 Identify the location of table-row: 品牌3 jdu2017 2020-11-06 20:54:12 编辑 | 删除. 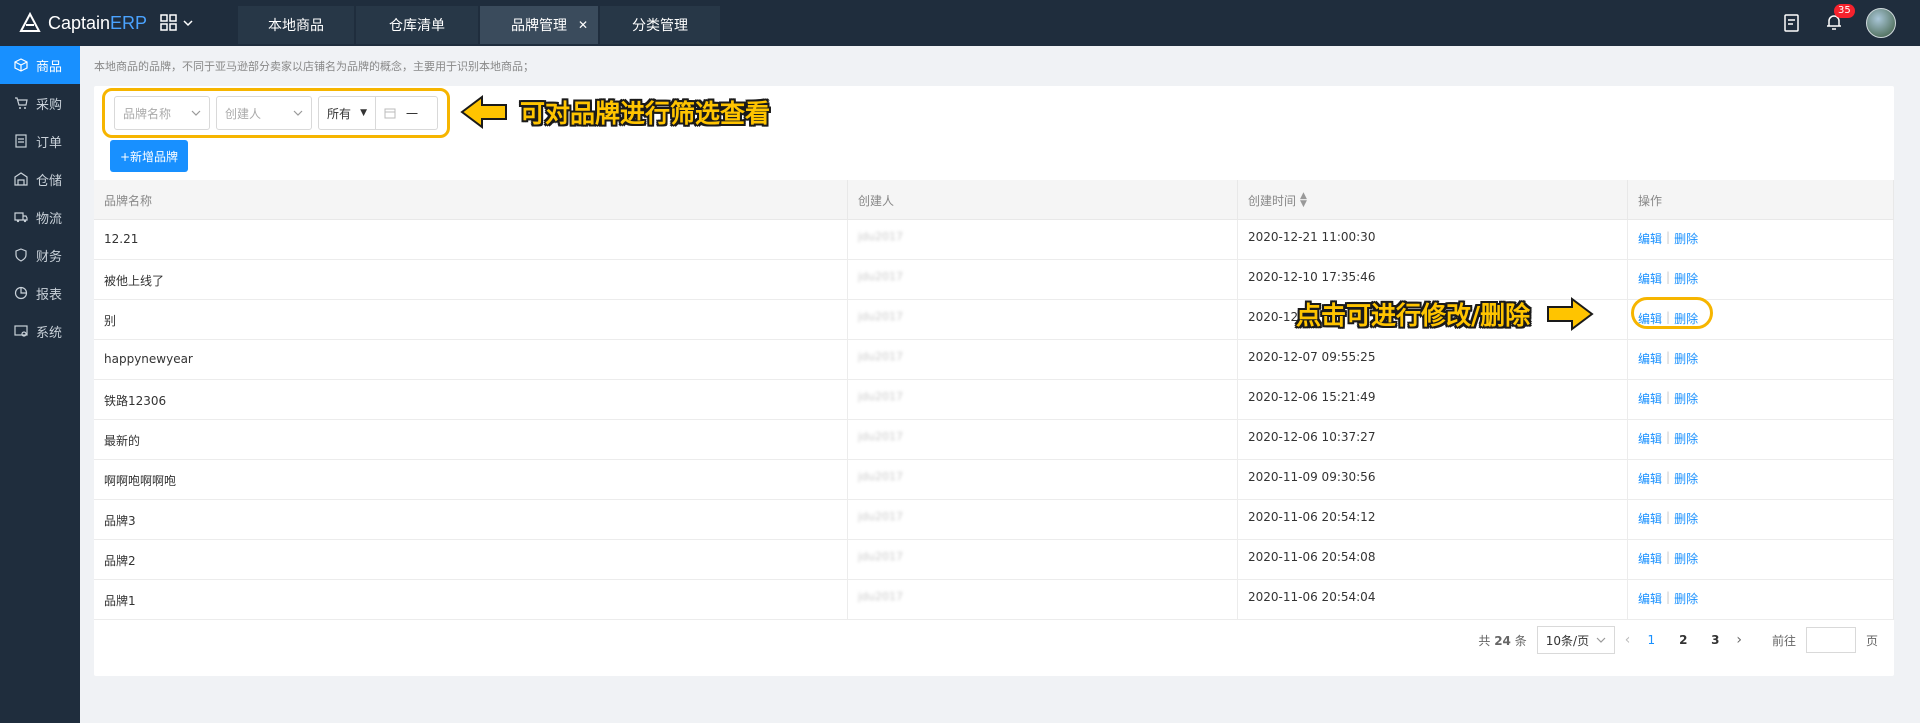
(994, 520).